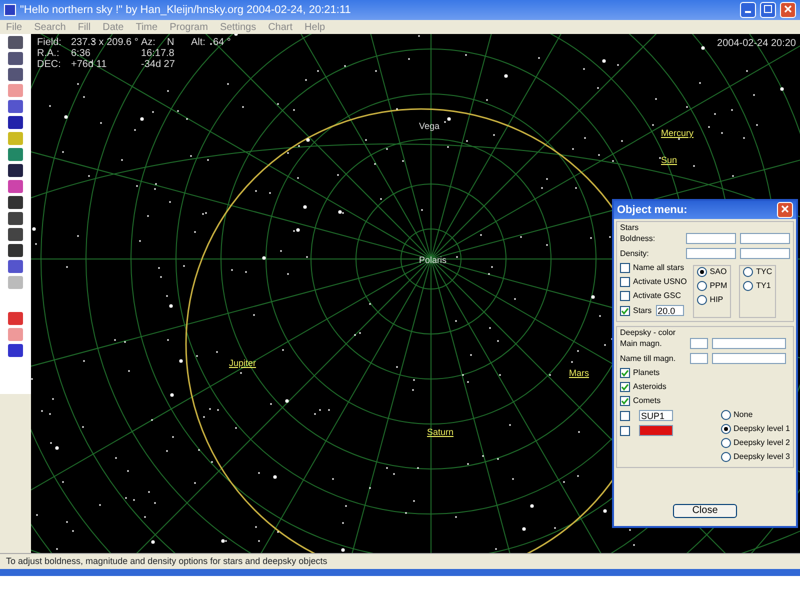  Describe the element at coordinates (49, 42) in the screenshot. I see `info-text: Field:` at that location.